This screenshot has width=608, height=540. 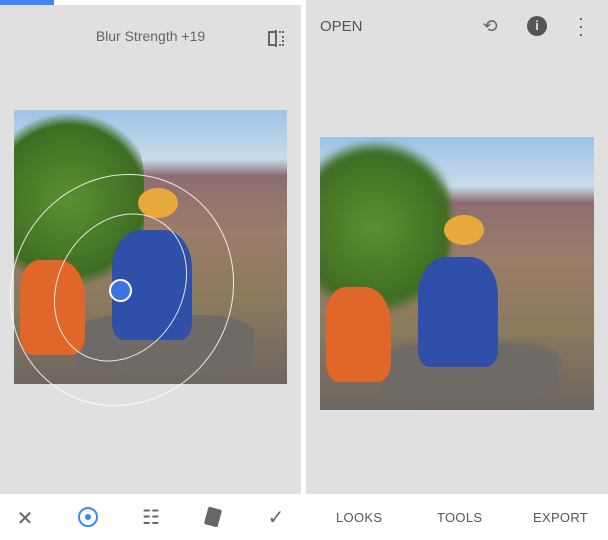 What do you see at coordinates (276, 517) in the screenshot?
I see `check-icon: ✓` at bounding box center [276, 517].